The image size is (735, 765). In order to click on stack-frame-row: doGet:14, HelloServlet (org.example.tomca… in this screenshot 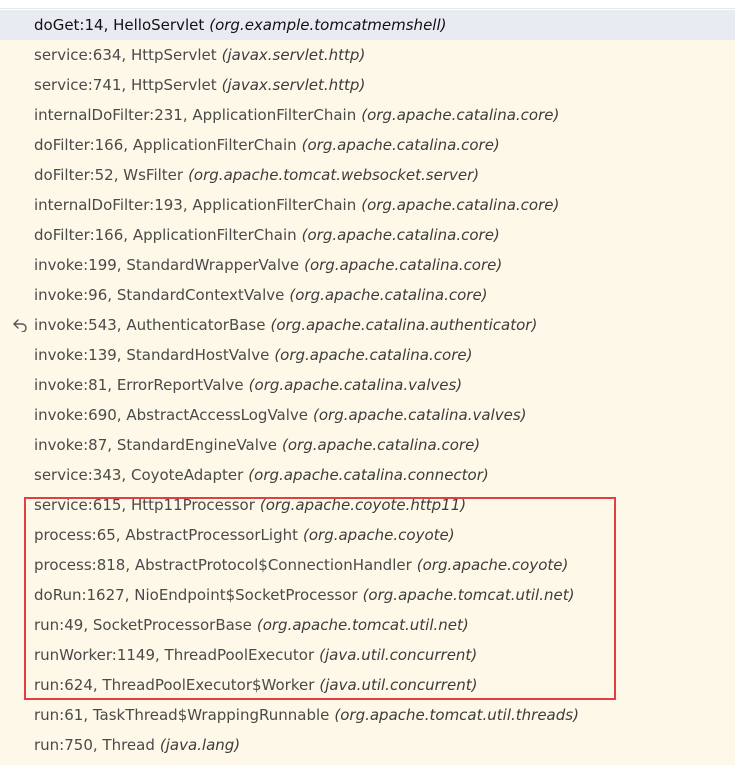, I will do `click(367, 25)`.